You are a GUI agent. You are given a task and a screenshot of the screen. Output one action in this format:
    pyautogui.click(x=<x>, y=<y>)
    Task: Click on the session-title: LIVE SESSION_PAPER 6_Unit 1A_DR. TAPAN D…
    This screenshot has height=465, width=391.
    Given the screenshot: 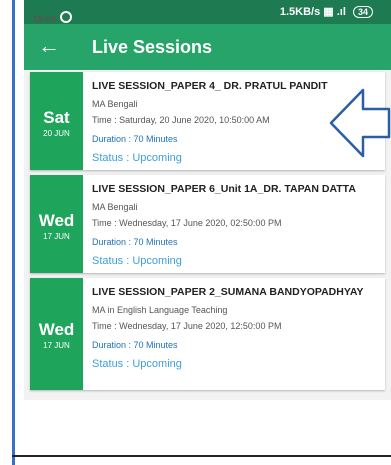 What is the action you would take?
    pyautogui.click(x=224, y=189)
    